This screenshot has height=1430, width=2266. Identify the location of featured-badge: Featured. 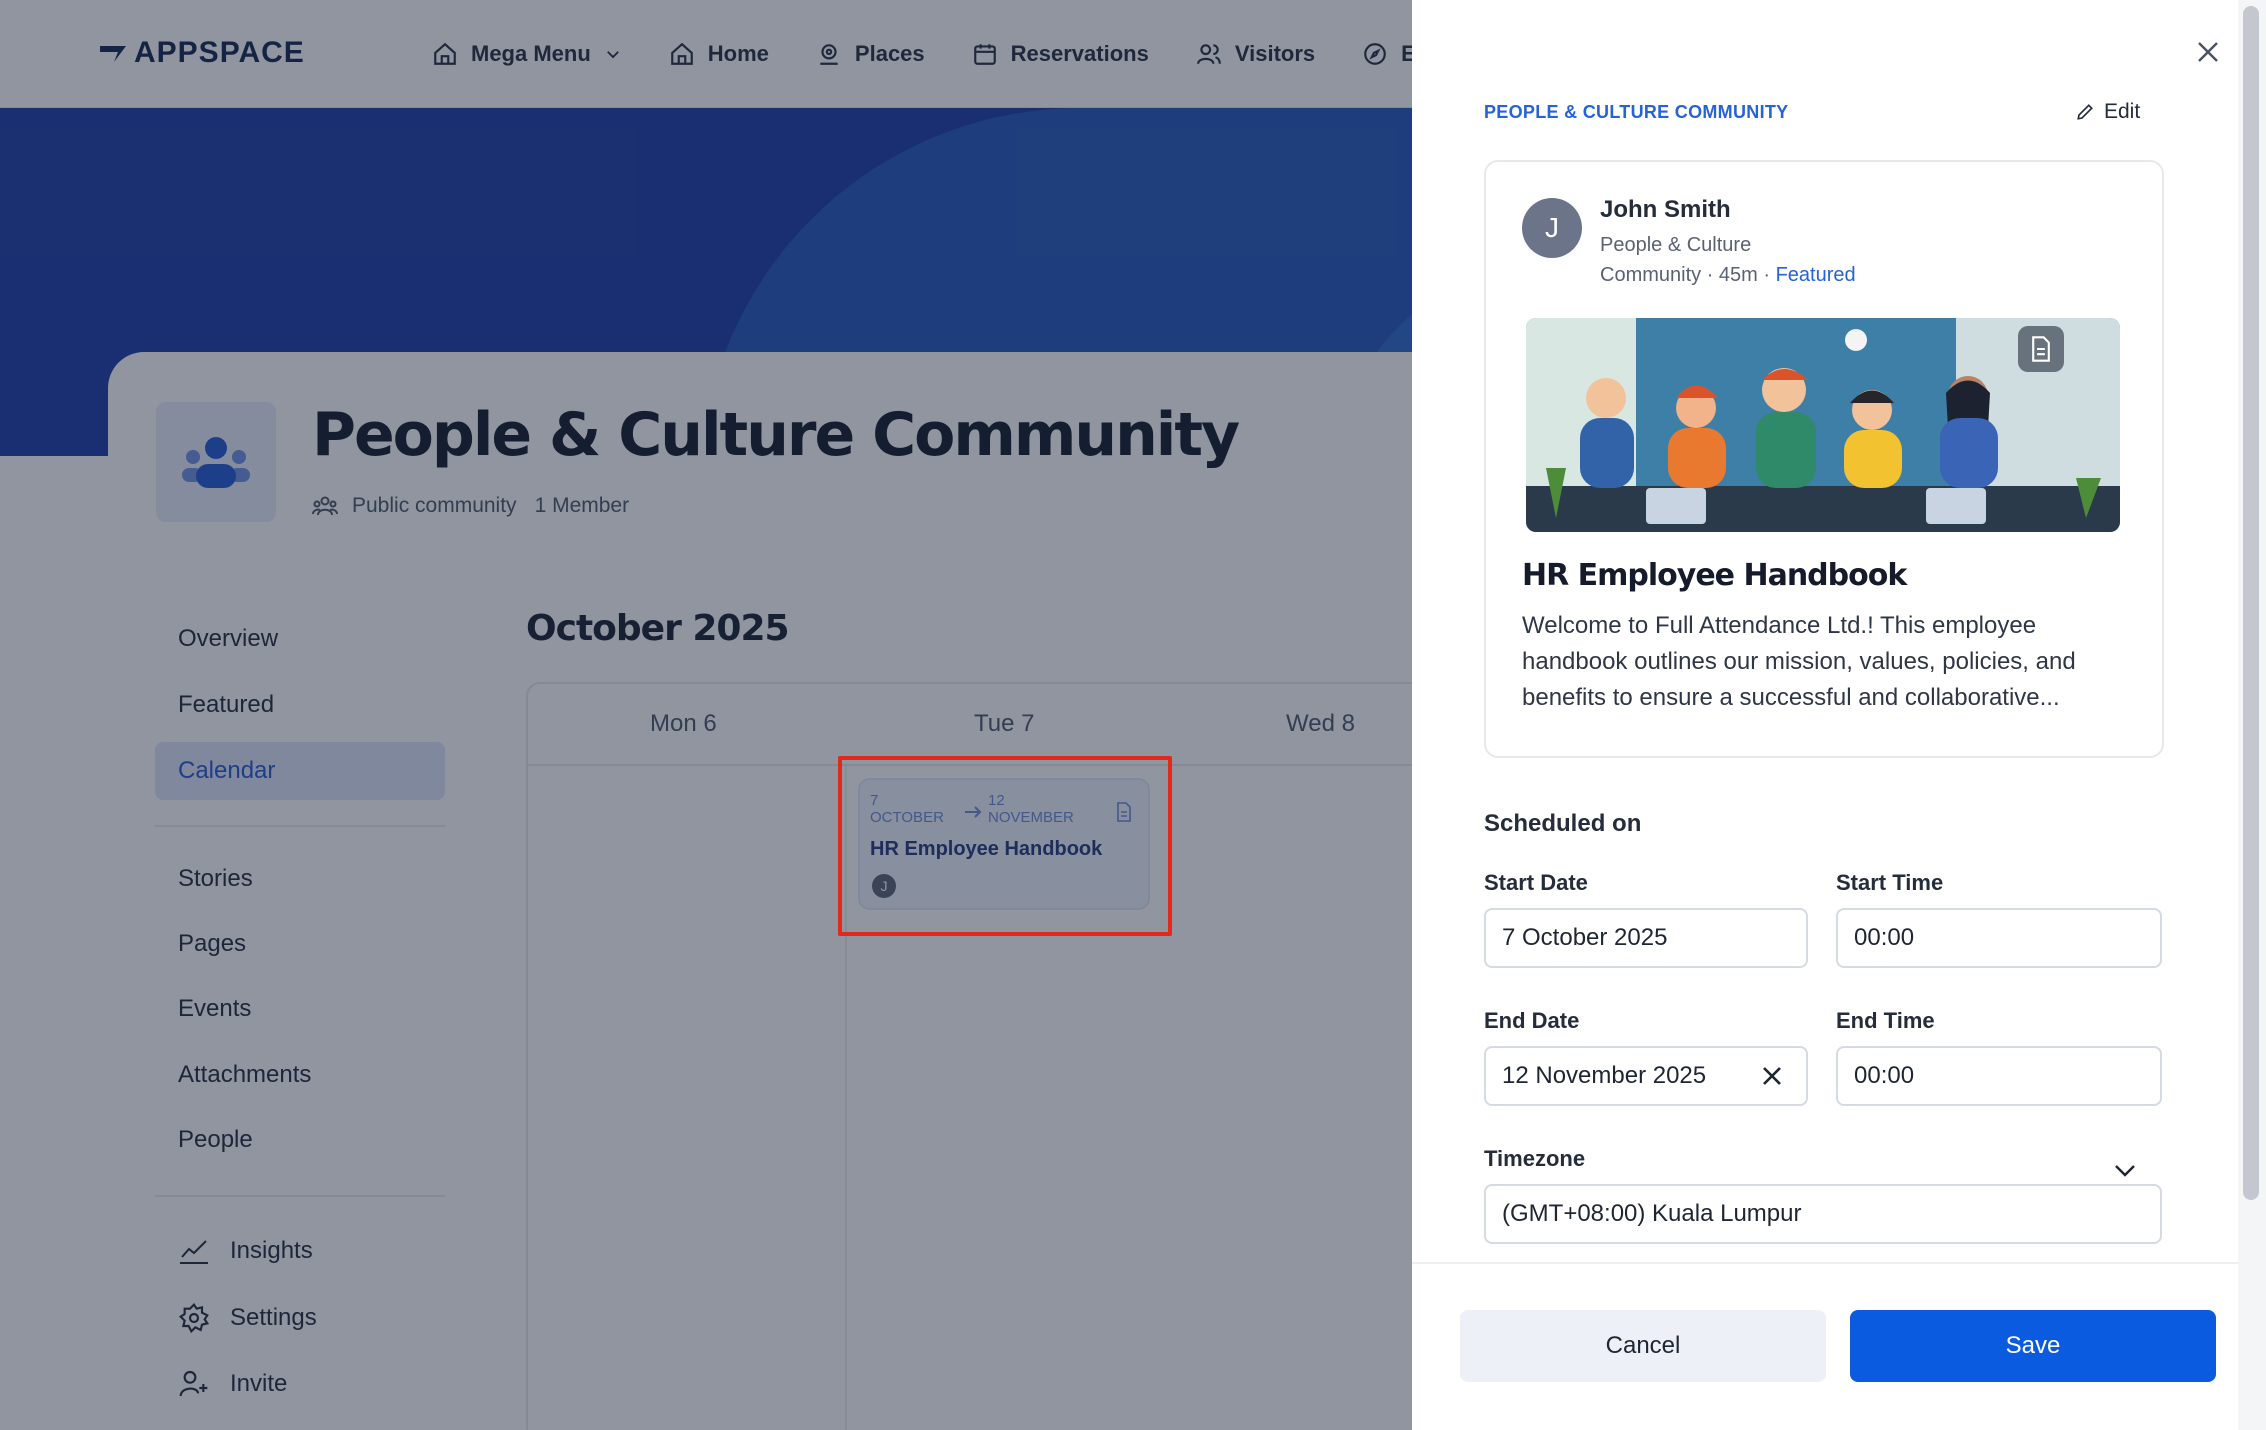
(1815, 275).